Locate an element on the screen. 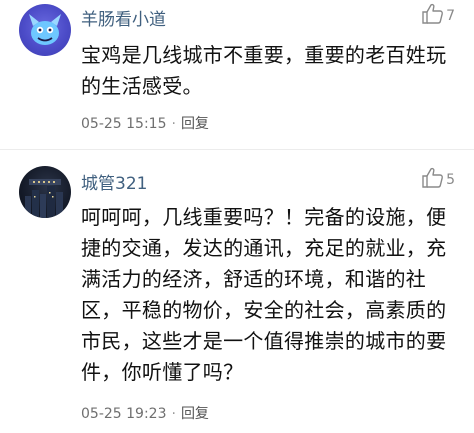  comment-text: 宝鸡是几线城市不重要，重要的老百姓玩的生活感受。 is located at coordinates (264, 70).